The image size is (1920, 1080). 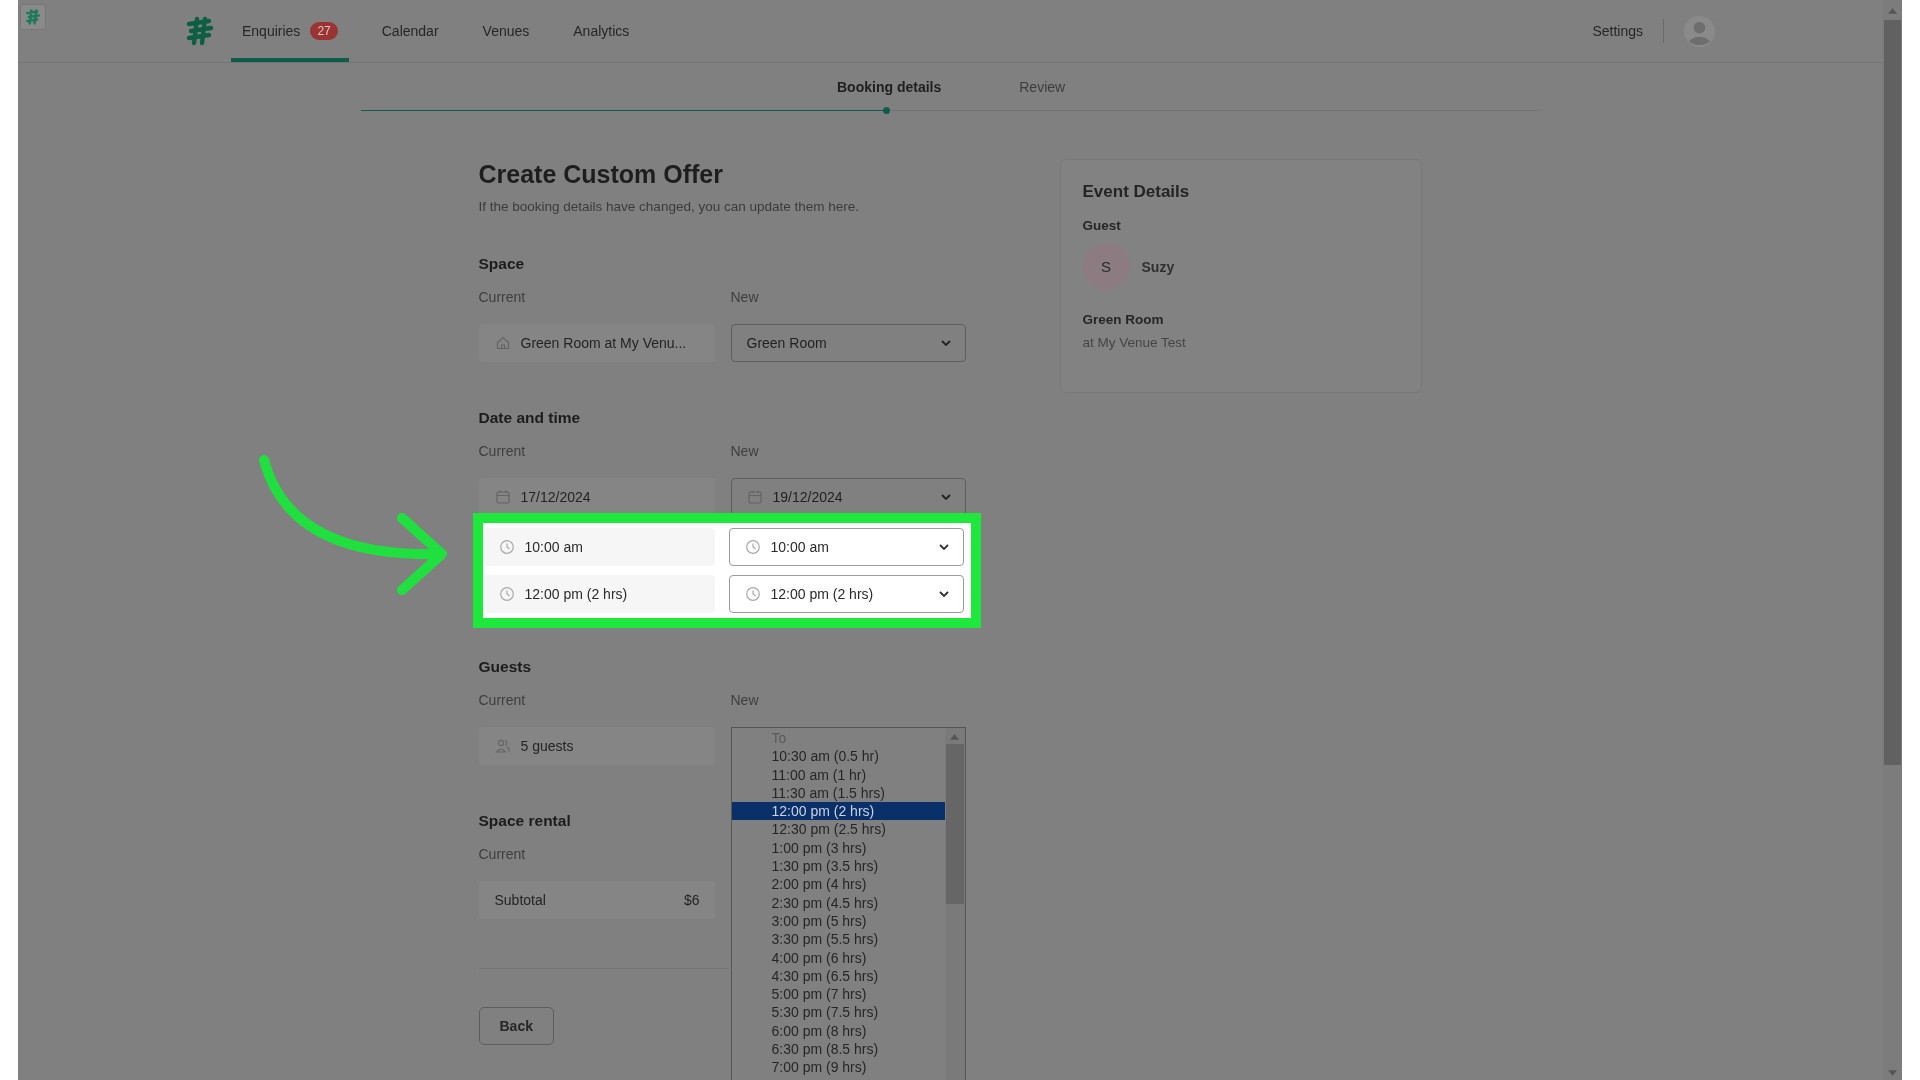 What do you see at coordinates (601, 31) in the screenshot?
I see `nav-tab: Analytics` at bounding box center [601, 31].